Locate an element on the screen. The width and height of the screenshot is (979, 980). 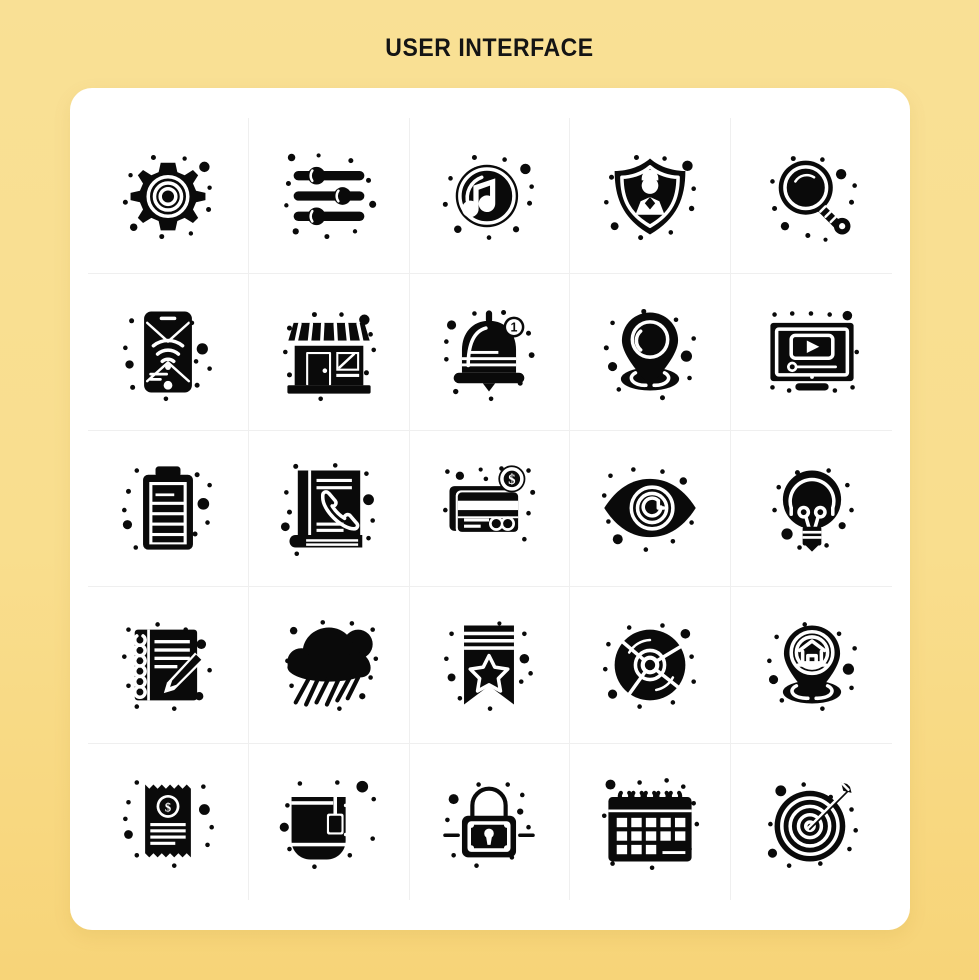
gear-icon is located at coordinates (167, 196).